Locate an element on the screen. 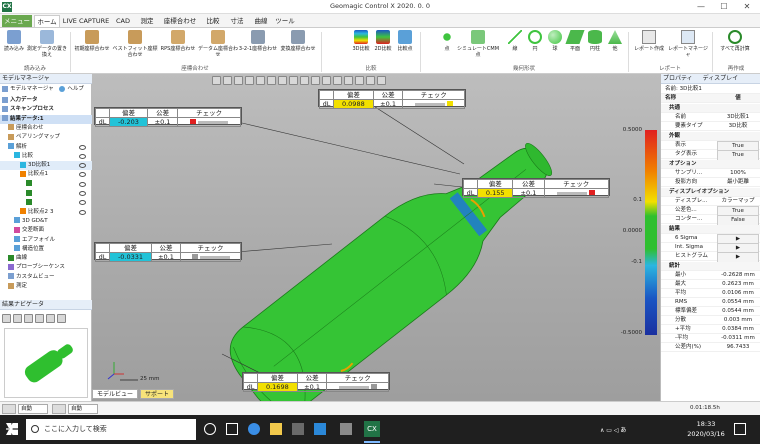 The width and height of the screenshot is (760, 444). tree-item: 測定 is located at coordinates (46, 286).